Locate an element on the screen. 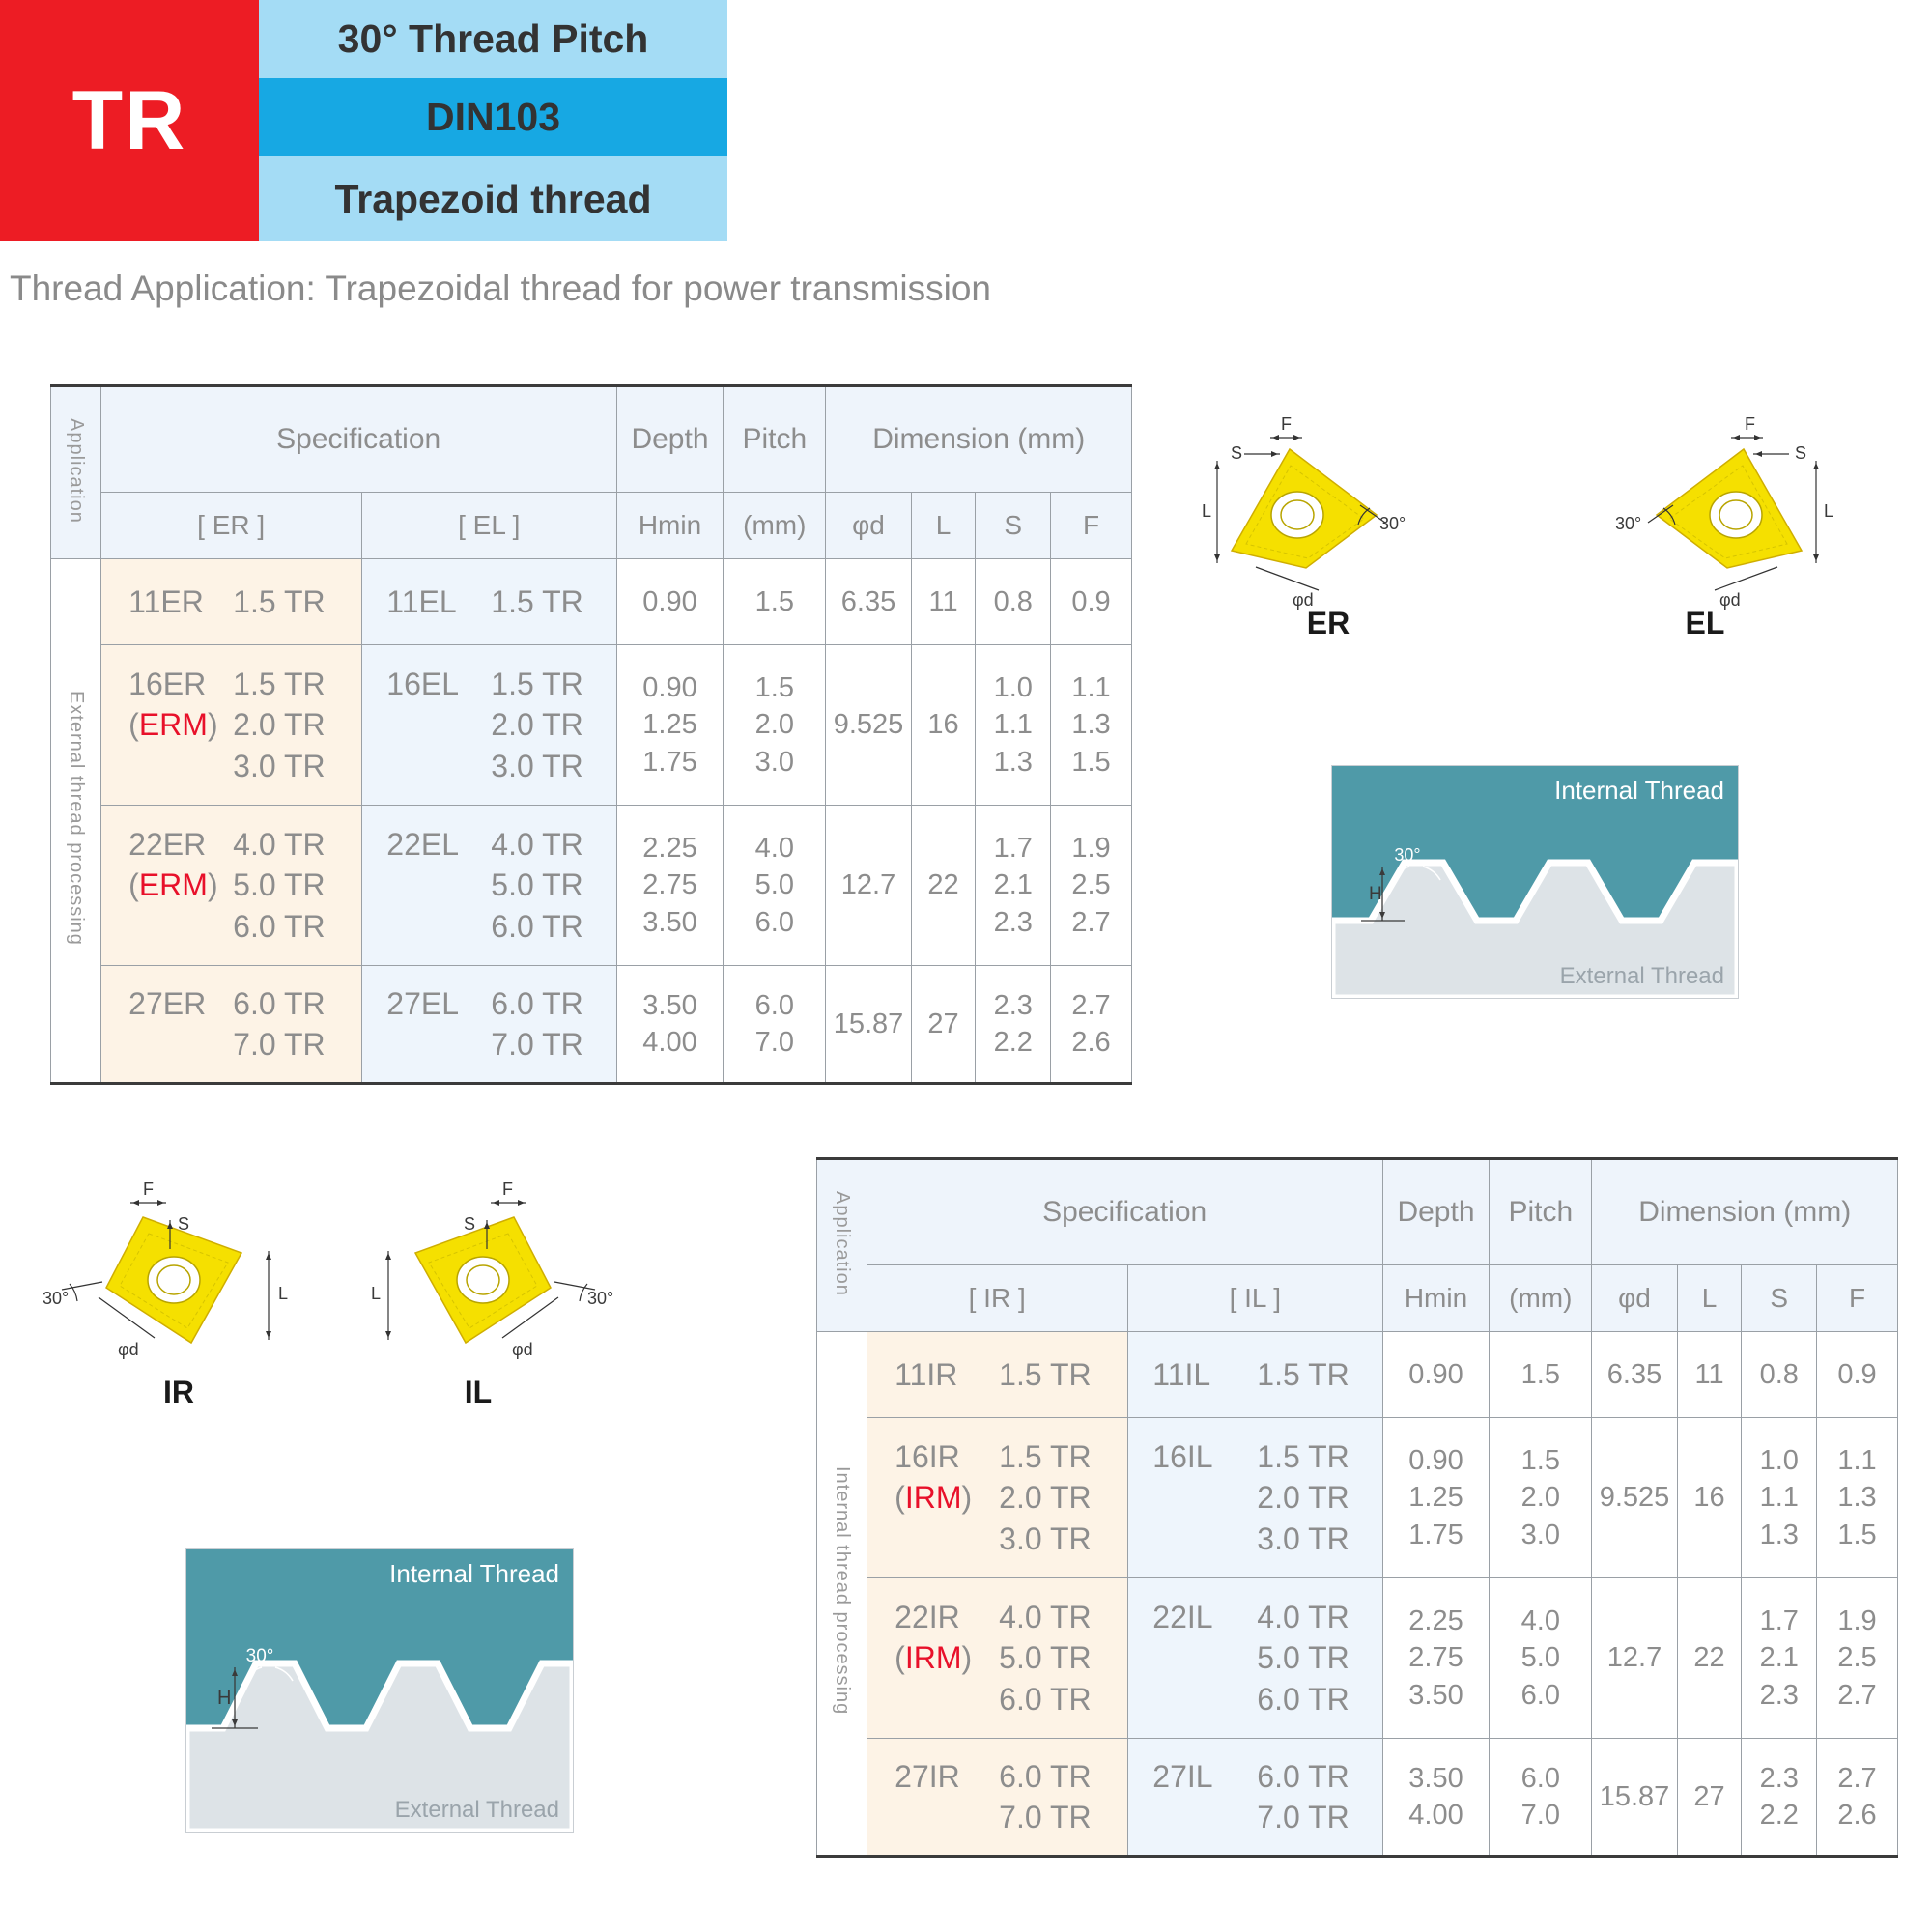  s-cell: 1.7 2.1 2.3 is located at coordinates (1779, 1658).